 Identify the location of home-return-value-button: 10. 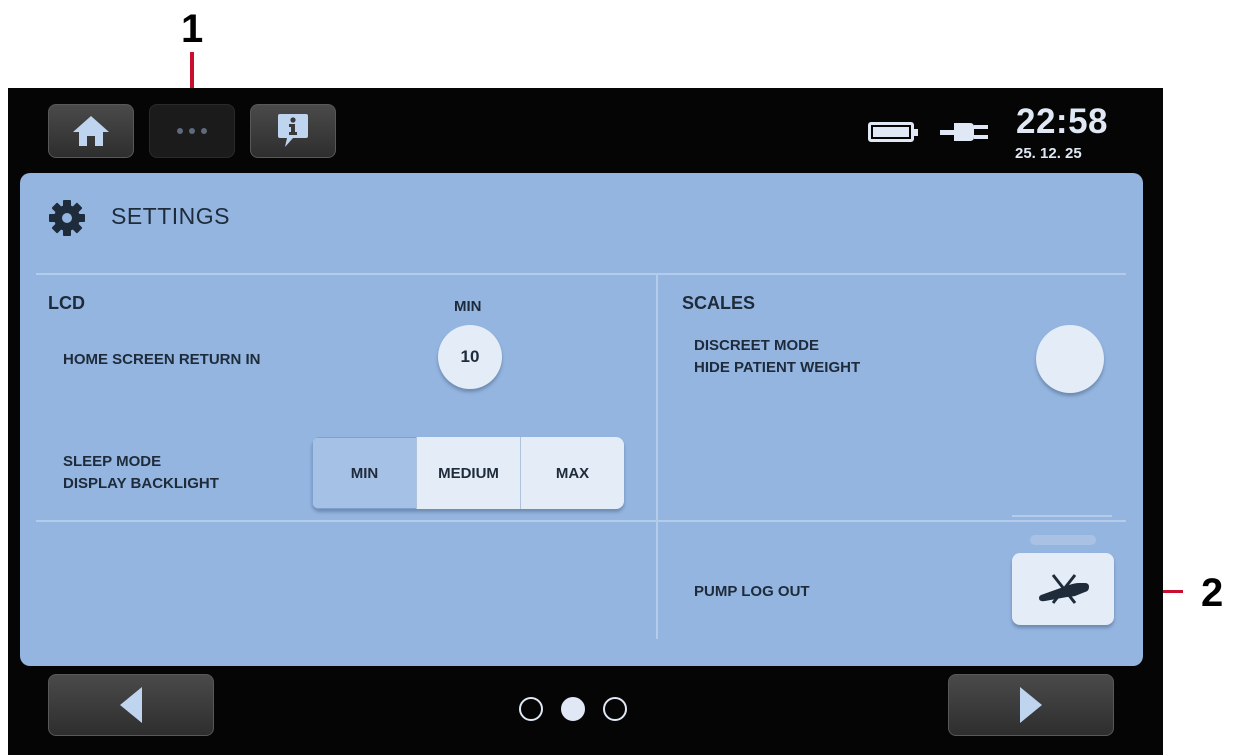
(470, 357).